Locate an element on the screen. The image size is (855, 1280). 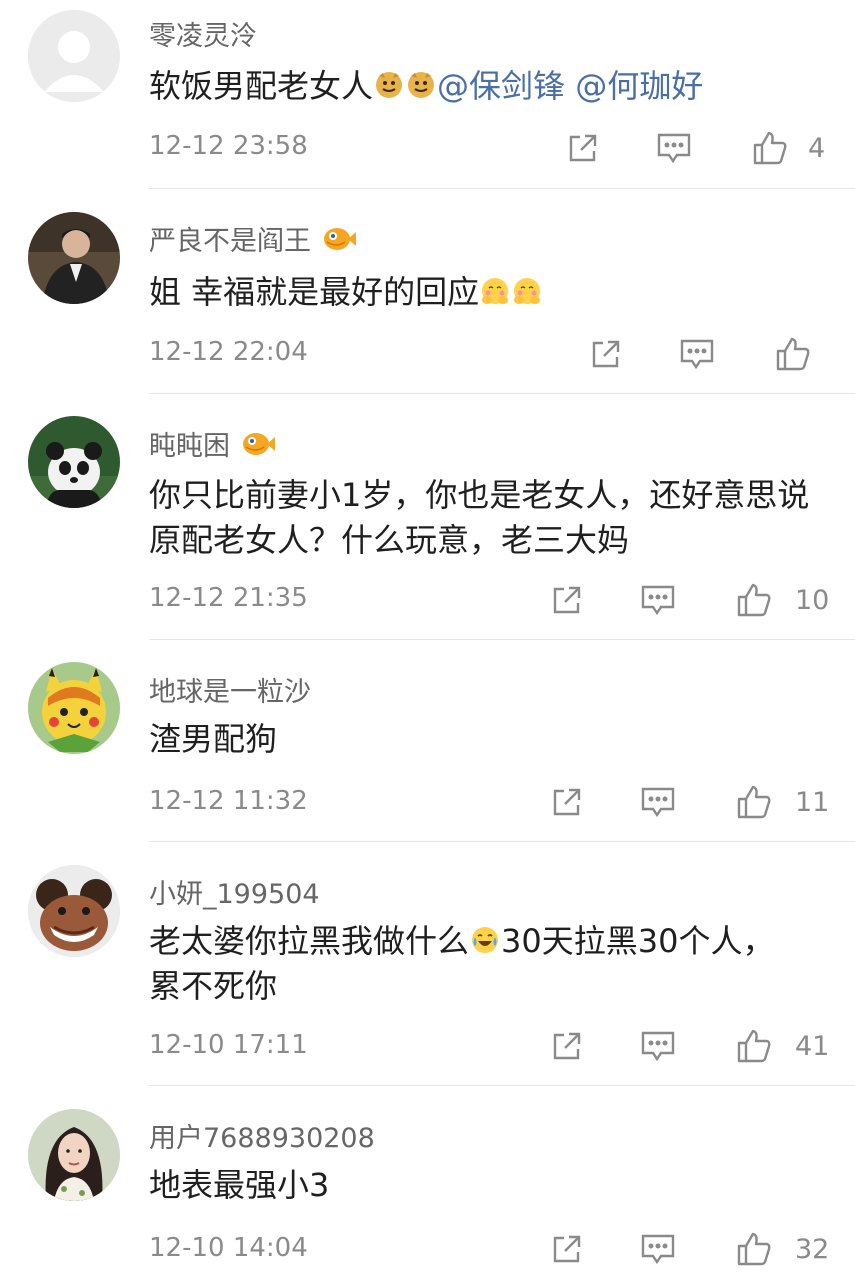
comment-text: 老太婆你拉黑我做什么 30天拉黑30个人，累不死你 is located at coordinates (462, 963).